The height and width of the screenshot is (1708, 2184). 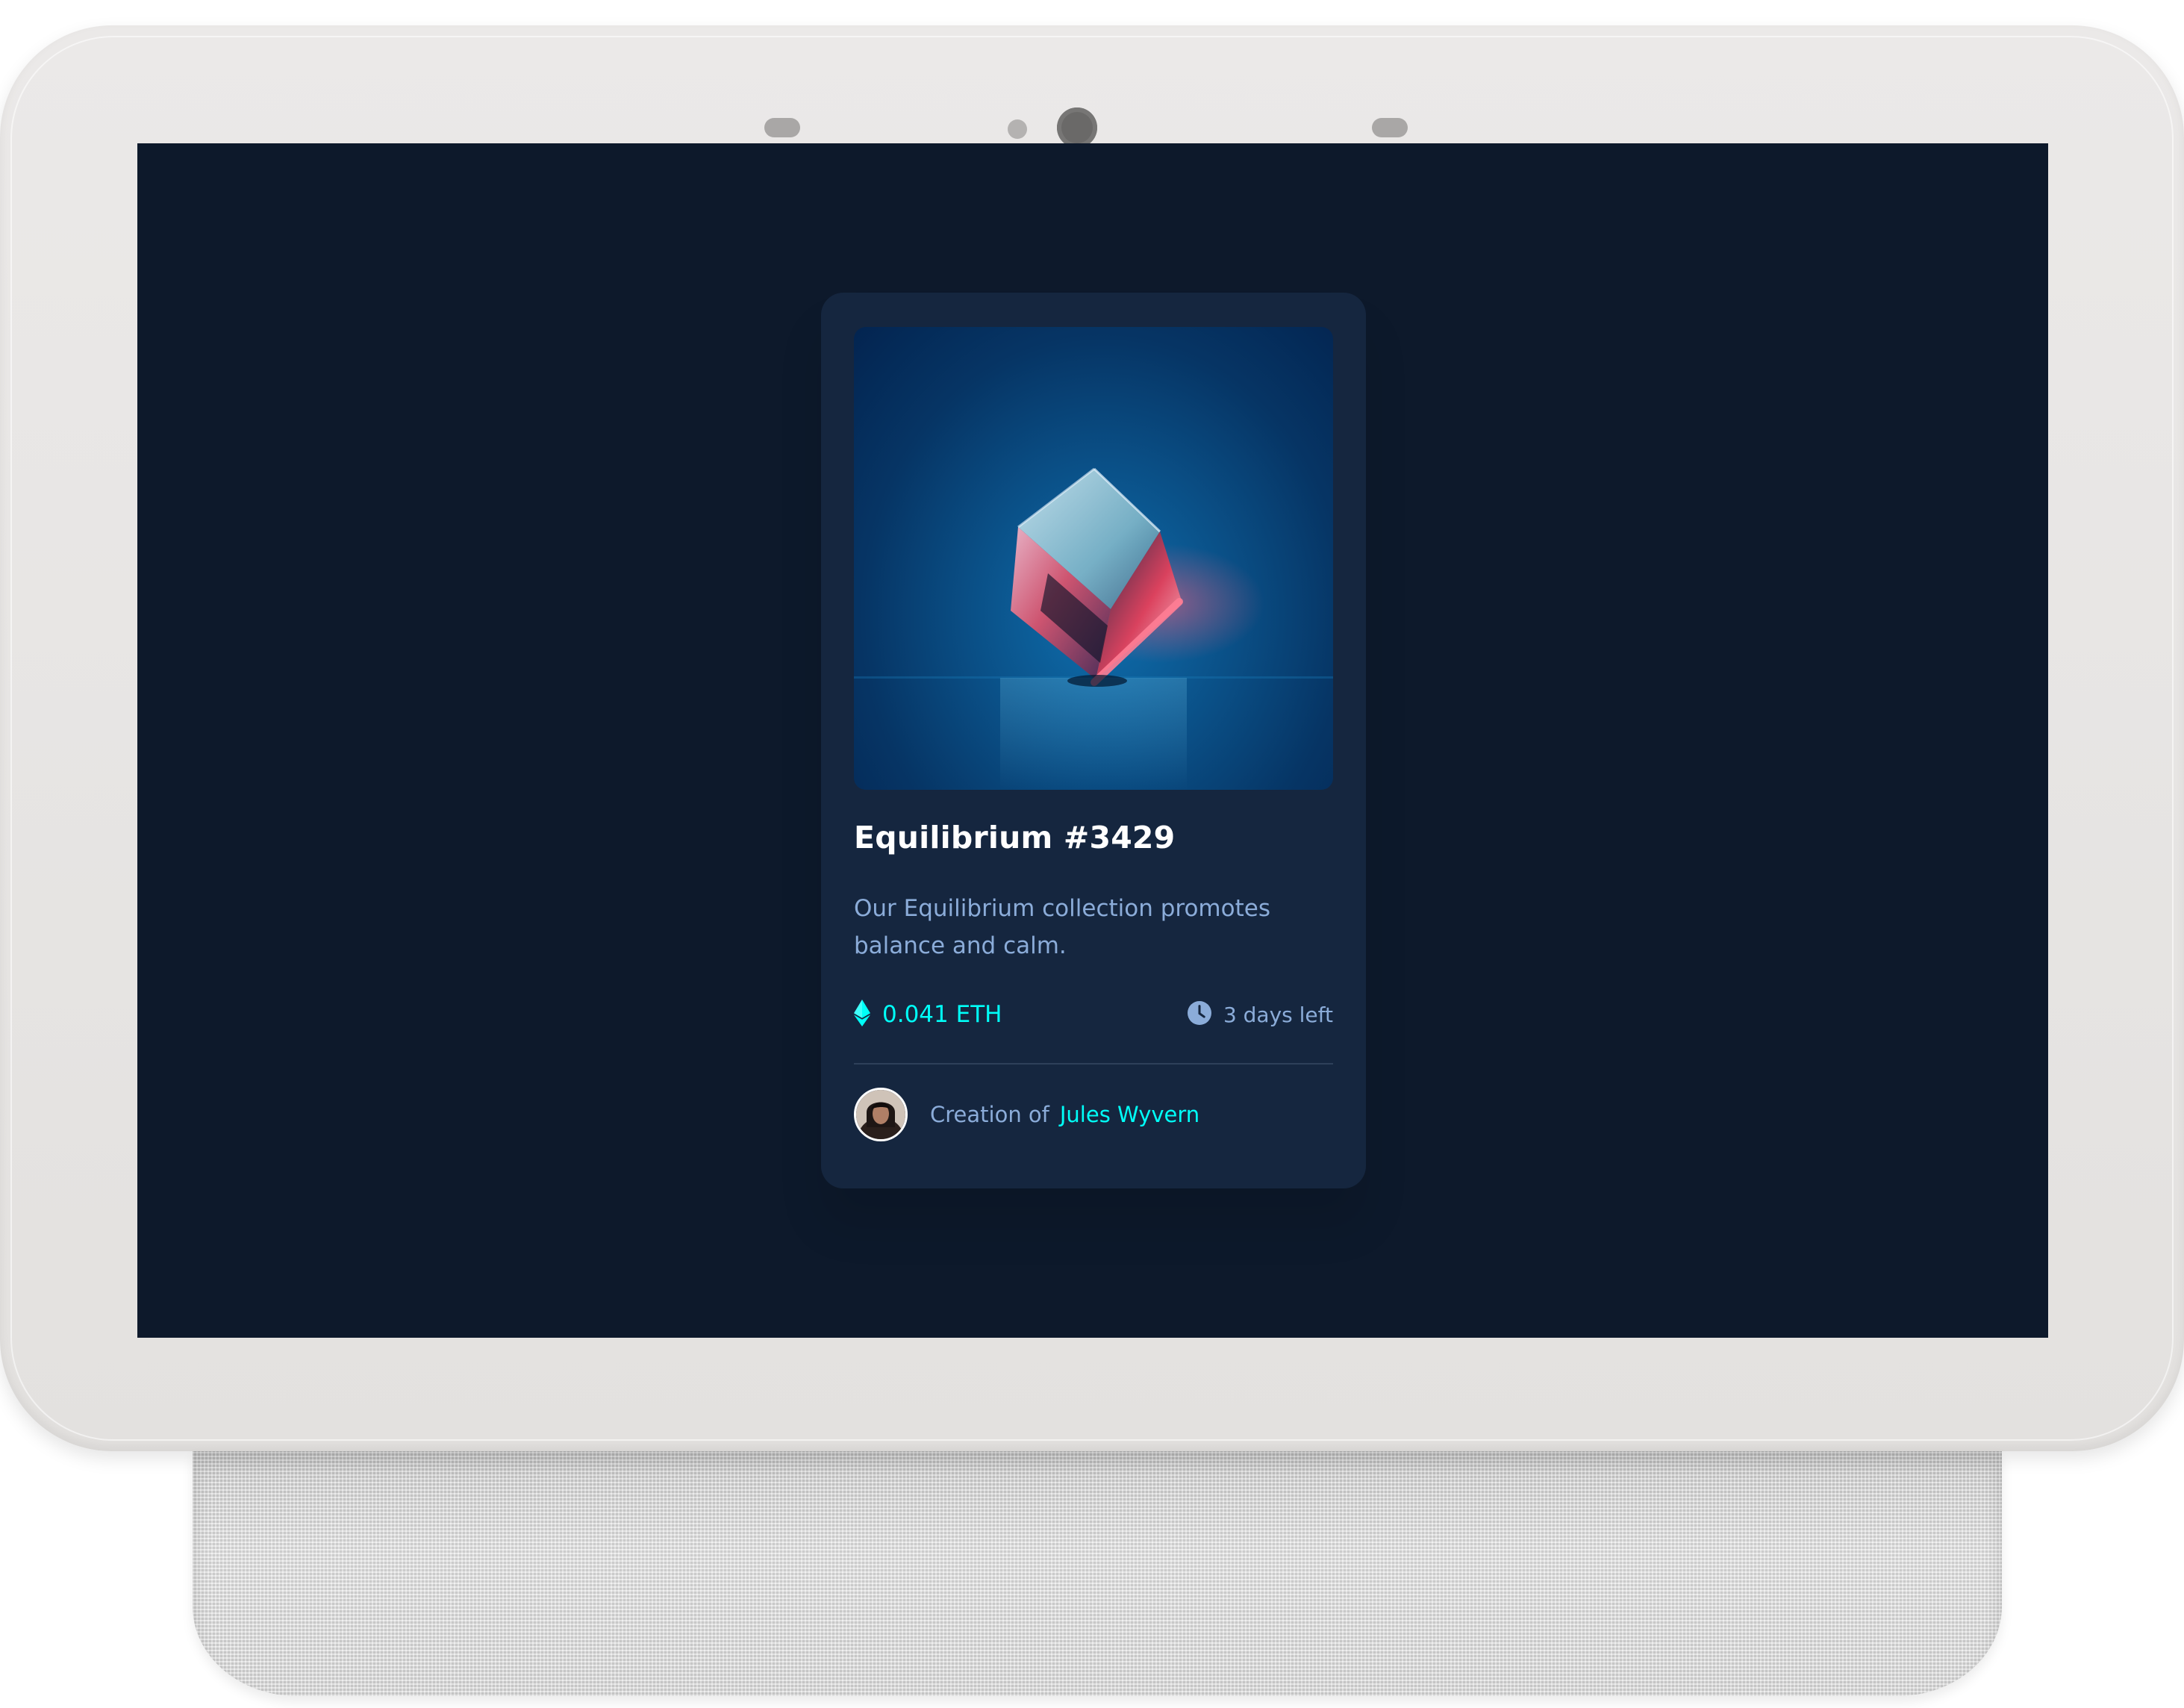 I want to click on ethereum-icon, so click(x=862, y=1014).